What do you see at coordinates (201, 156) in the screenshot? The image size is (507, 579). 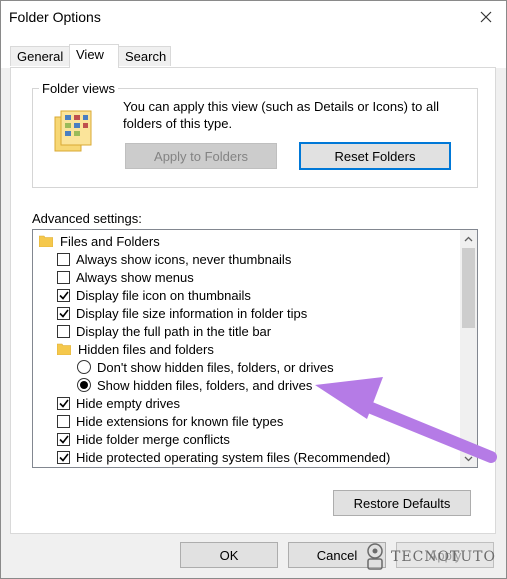 I see `apply-to-folders-button: Apply to Folders` at bounding box center [201, 156].